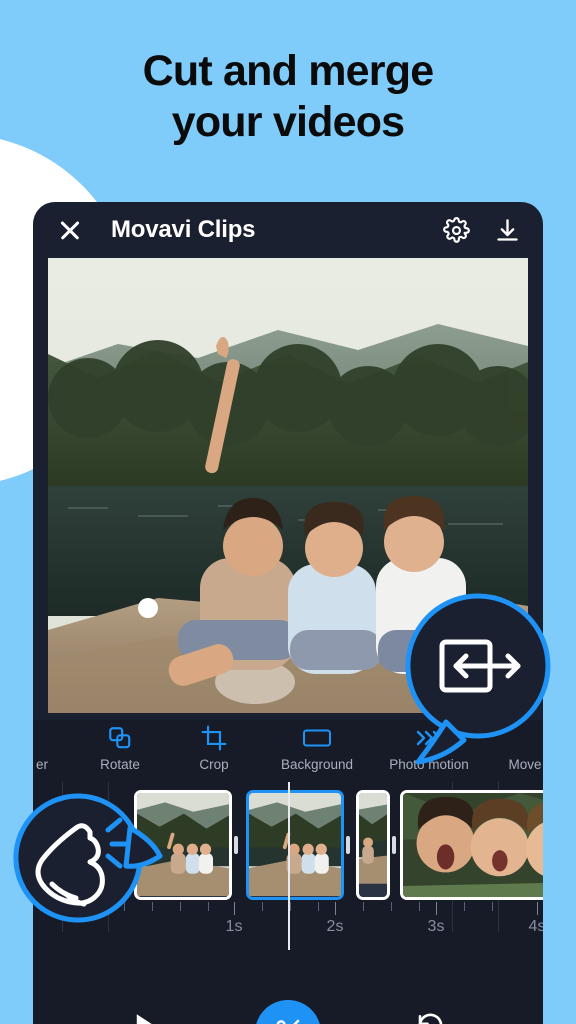 Image resolution: width=576 pixels, height=1024 pixels. I want to click on tool-rotate: Rotate, so click(120, 746).